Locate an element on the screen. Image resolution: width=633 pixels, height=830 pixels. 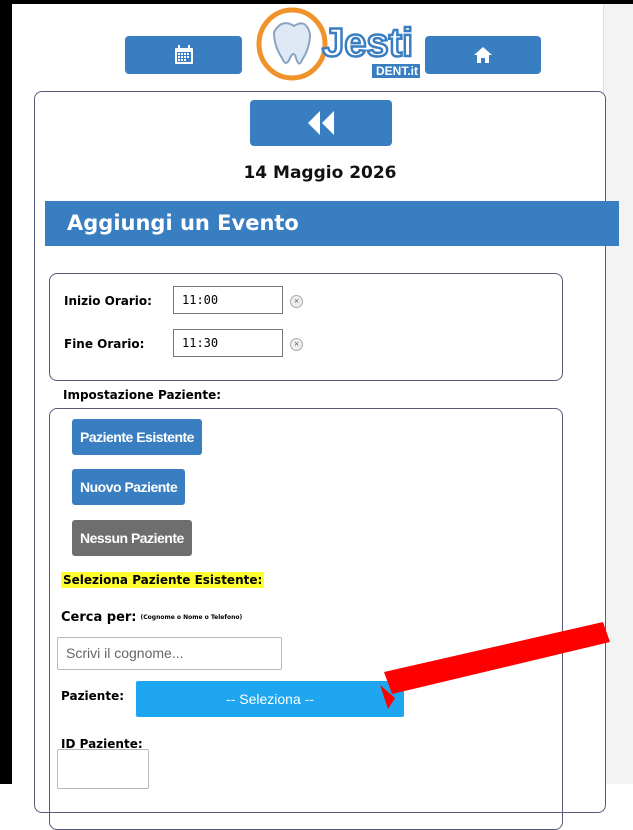
start-time-row: Inizio Orario: is located at coordinates (108, 301).